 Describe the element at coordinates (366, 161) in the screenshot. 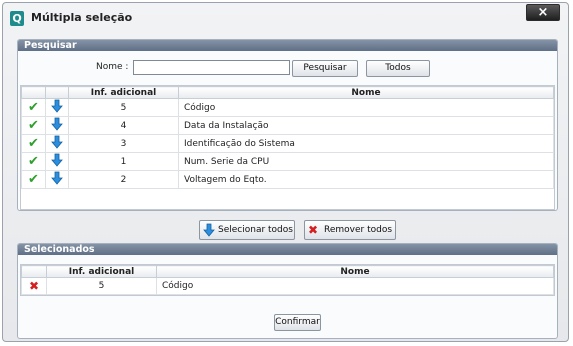

I see `result-name: Num. Serie da CPU` at that location.